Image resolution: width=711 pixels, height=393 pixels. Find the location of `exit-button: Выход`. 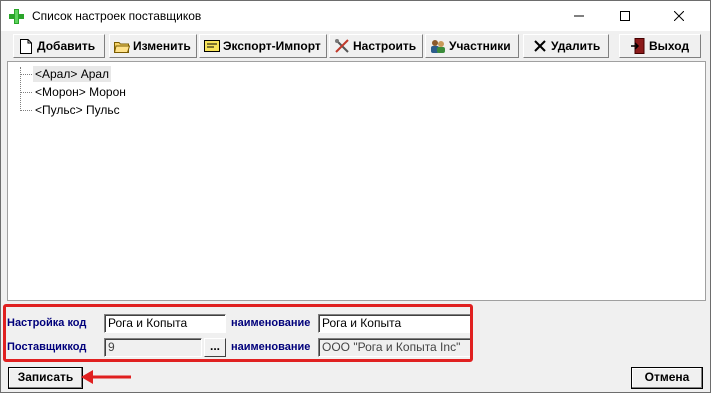

exit-button: Выход is located at coordinates (660, 46).